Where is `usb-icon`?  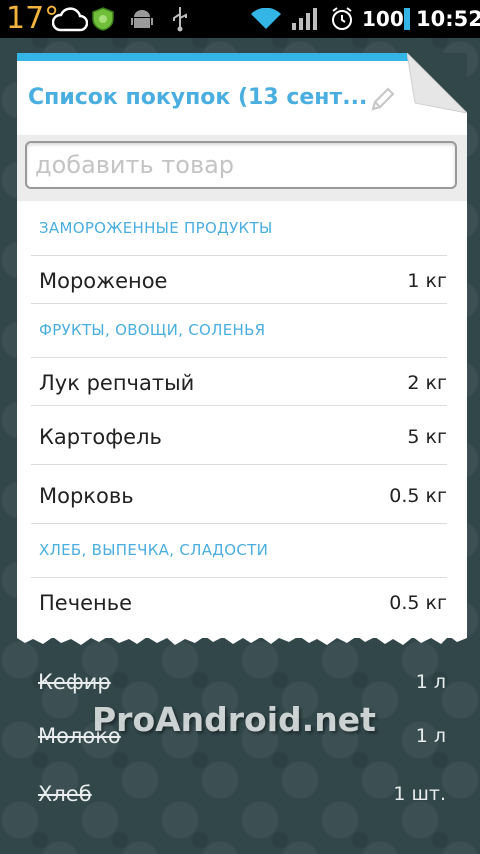 usb-icon is located at coordinates (180, 19).